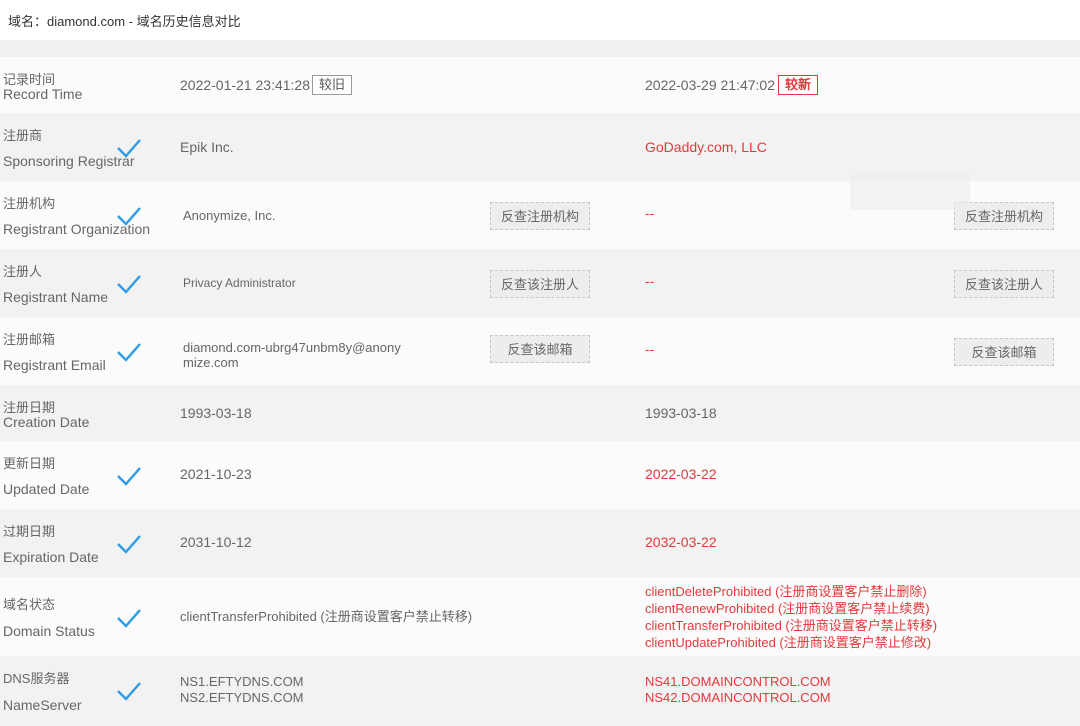  Describe the element at coordinates (540, 413) in the screenshot. I see `row-creation-date: 注册日期 Creation Date 1993-03-18 1993-03-18` at that location.